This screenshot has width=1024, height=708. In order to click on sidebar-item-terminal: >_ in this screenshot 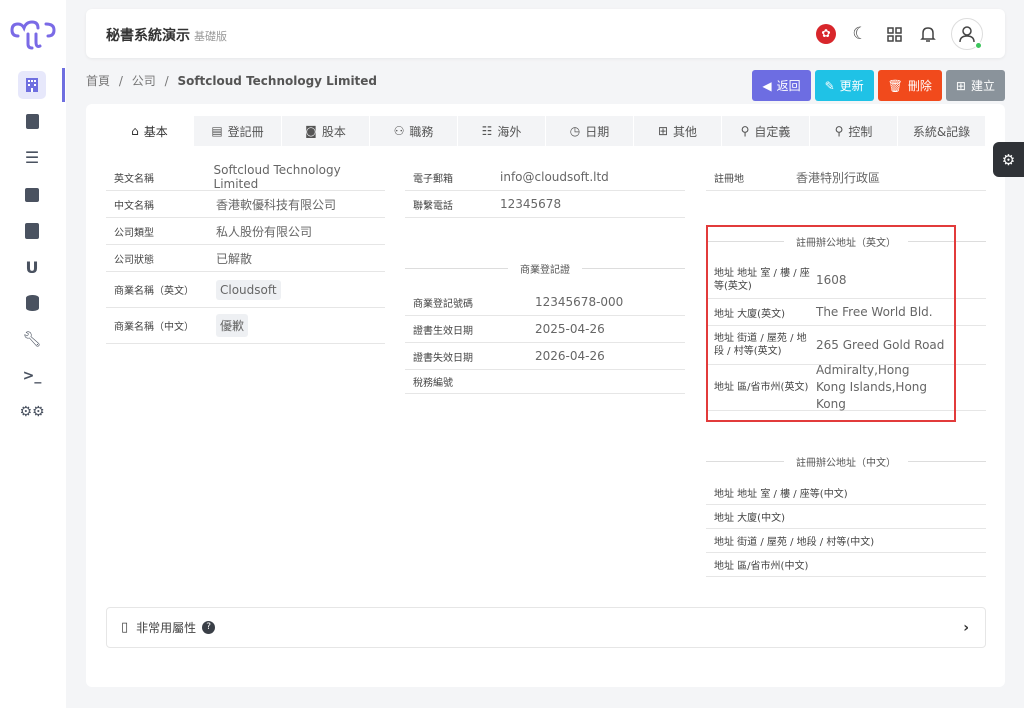, I will do `click(32, 376)`.